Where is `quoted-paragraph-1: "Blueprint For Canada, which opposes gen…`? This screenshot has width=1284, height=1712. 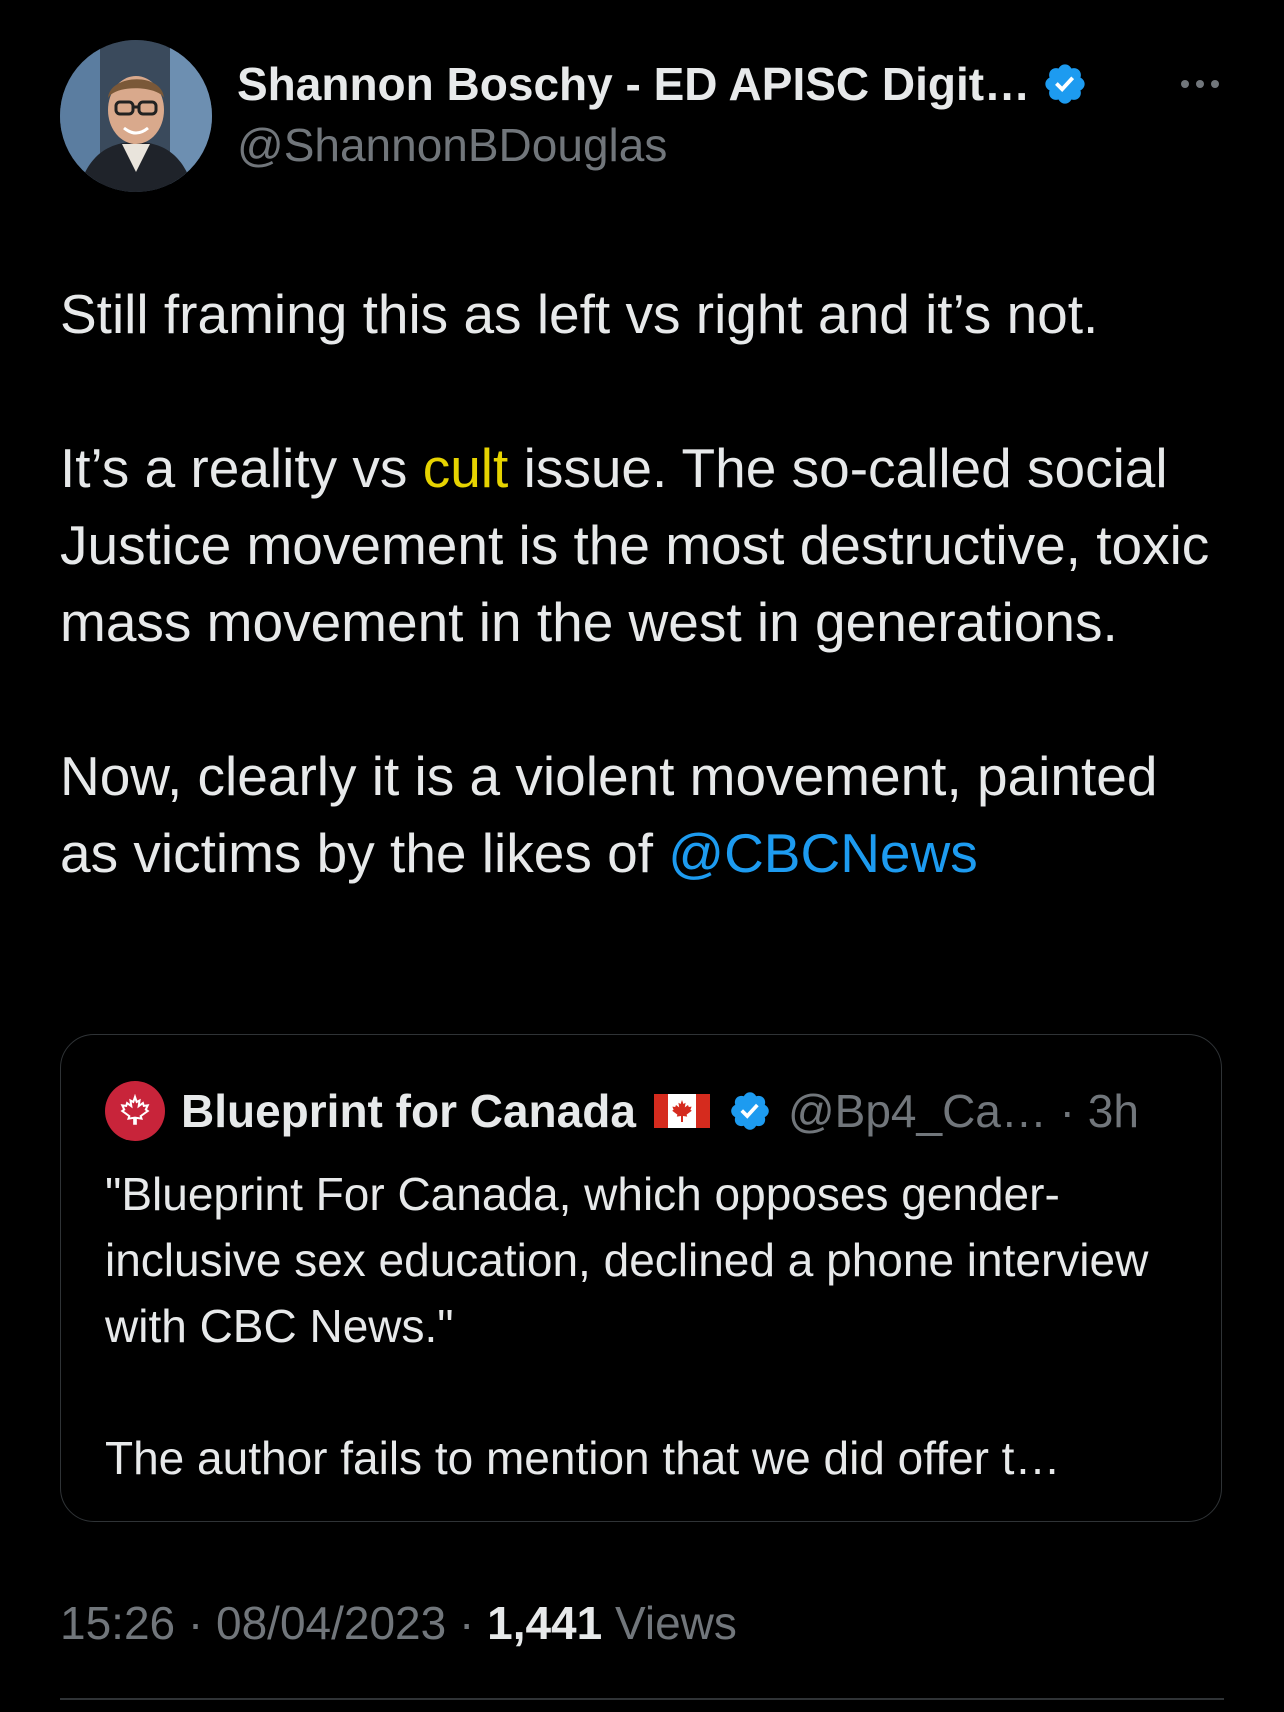 quoted-paragraph-1: "Blueprint For Canada, which opposes gen… is located at coordinates (627, 1260).